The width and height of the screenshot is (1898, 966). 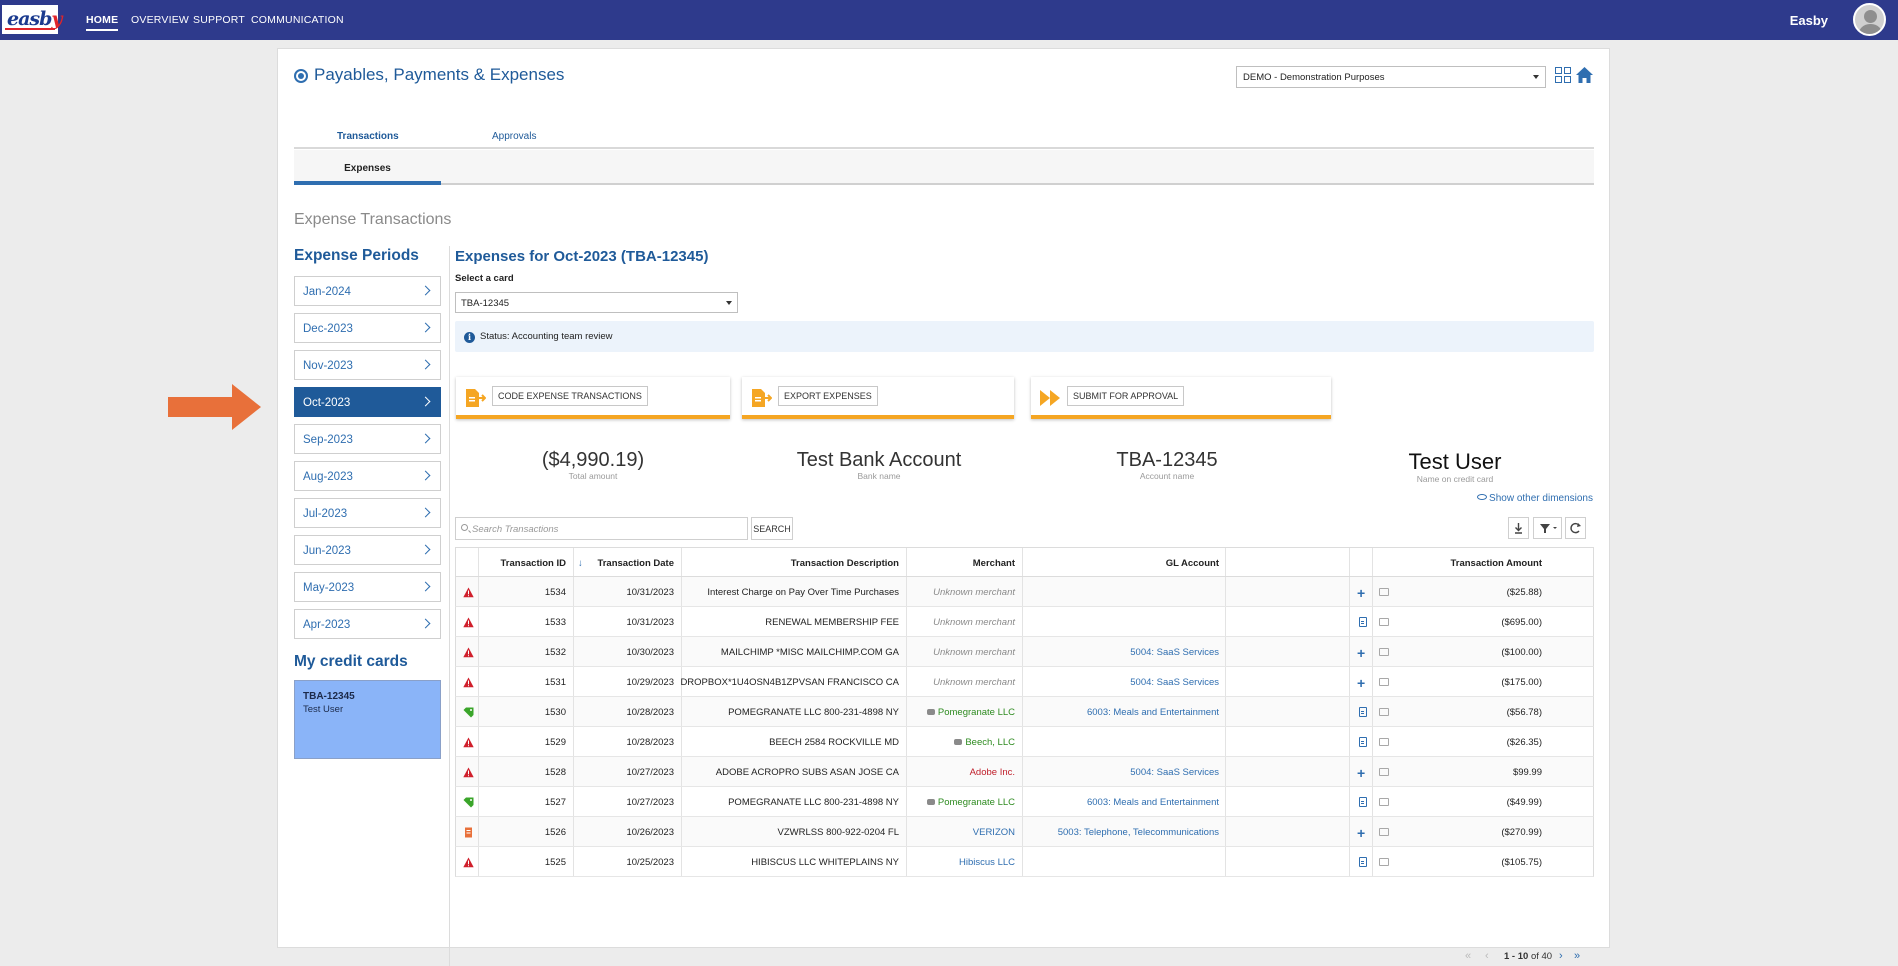 I want to click on first-page-icon: «, so click(x=1468, y=956).